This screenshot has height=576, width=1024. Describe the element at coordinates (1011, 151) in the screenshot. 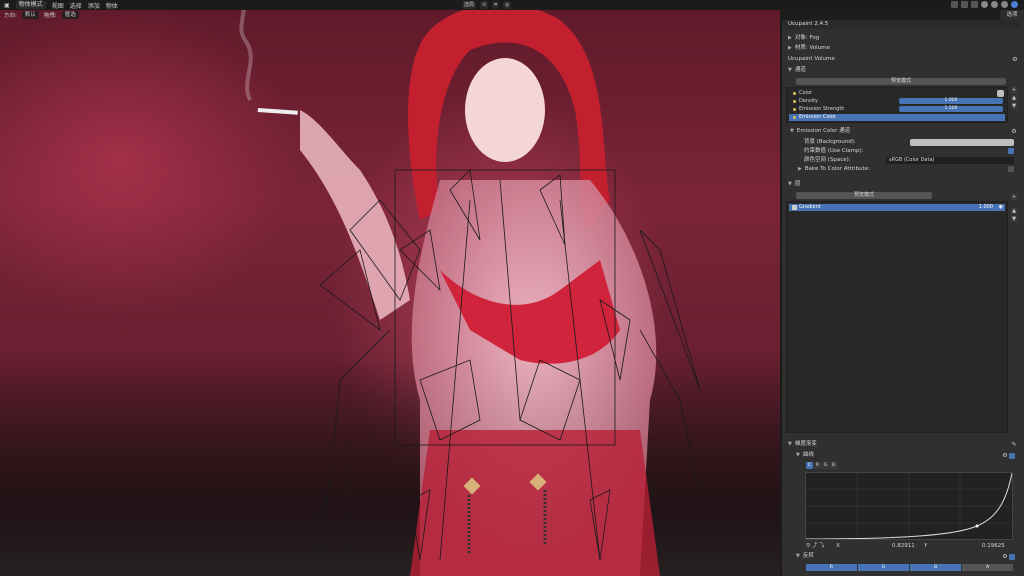

I see `use-clamp-checkbox` at that location.